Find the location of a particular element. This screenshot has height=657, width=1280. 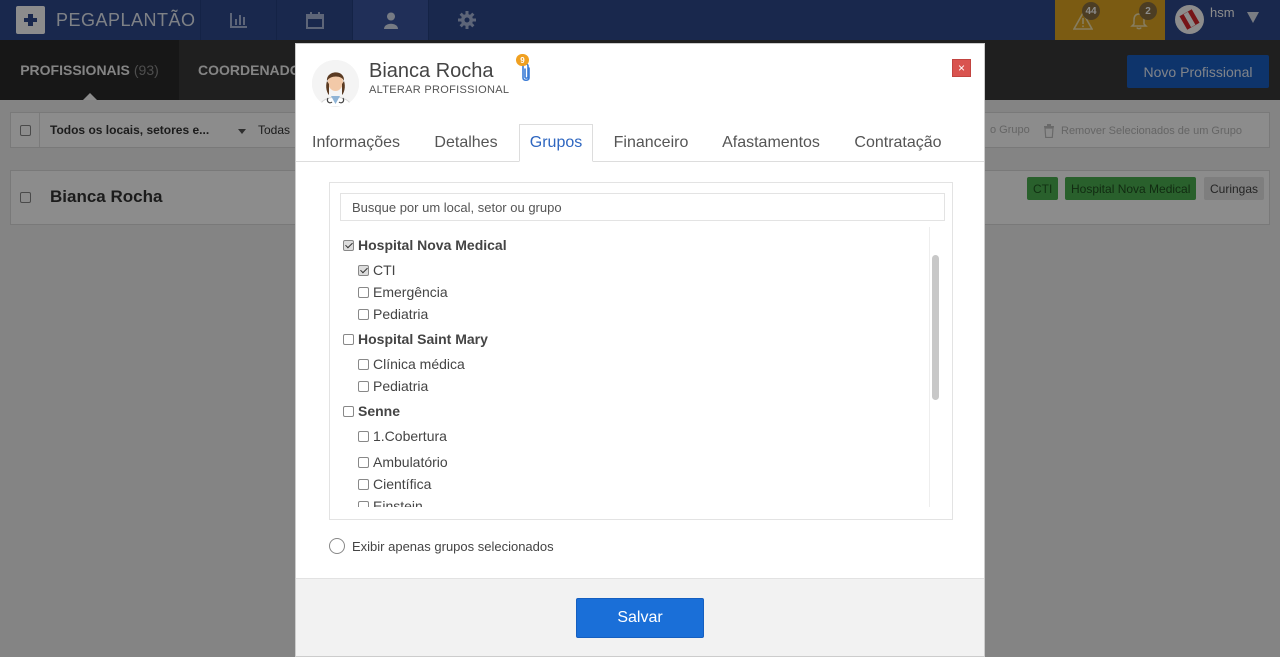

tab-detalhes: Detalhes is located at coordinates (466, 143).